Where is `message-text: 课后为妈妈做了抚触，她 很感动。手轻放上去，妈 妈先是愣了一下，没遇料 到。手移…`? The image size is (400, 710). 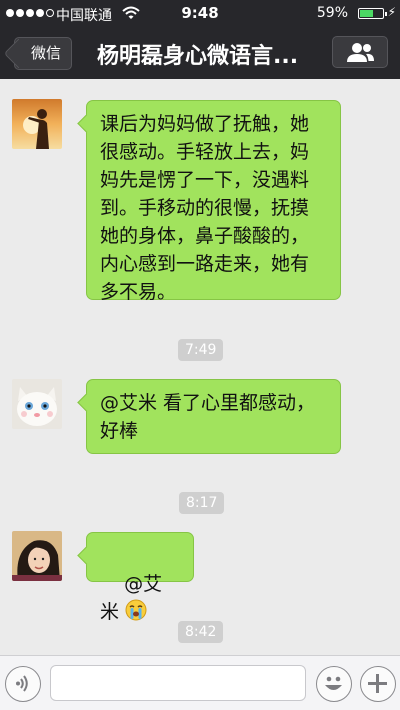
message-text: 课后为妈妈做了抚触，她 很感动。手轻放上去，妈 妈先是愣了一下，没遇料 到。手移… is located at coordinates (205, 208).